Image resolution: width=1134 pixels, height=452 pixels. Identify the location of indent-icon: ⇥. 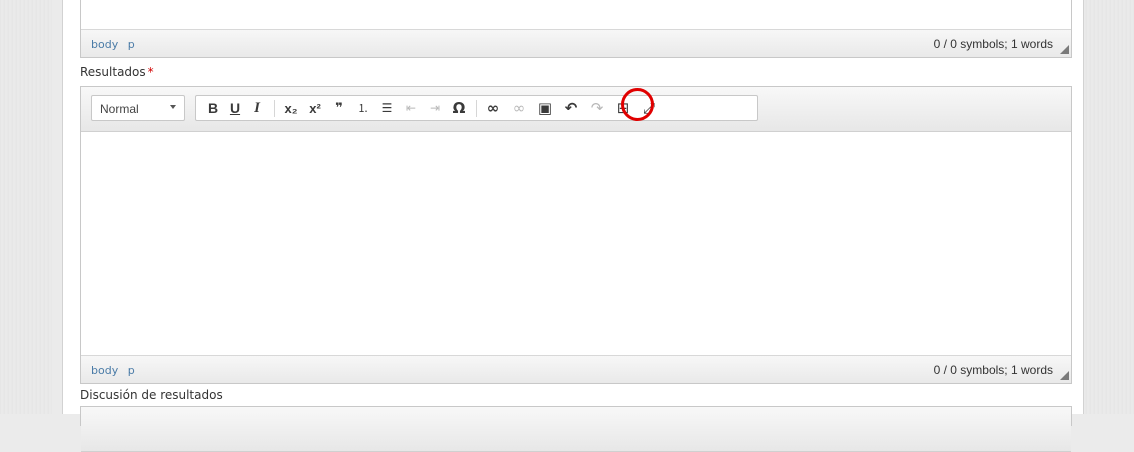
(435, 108).